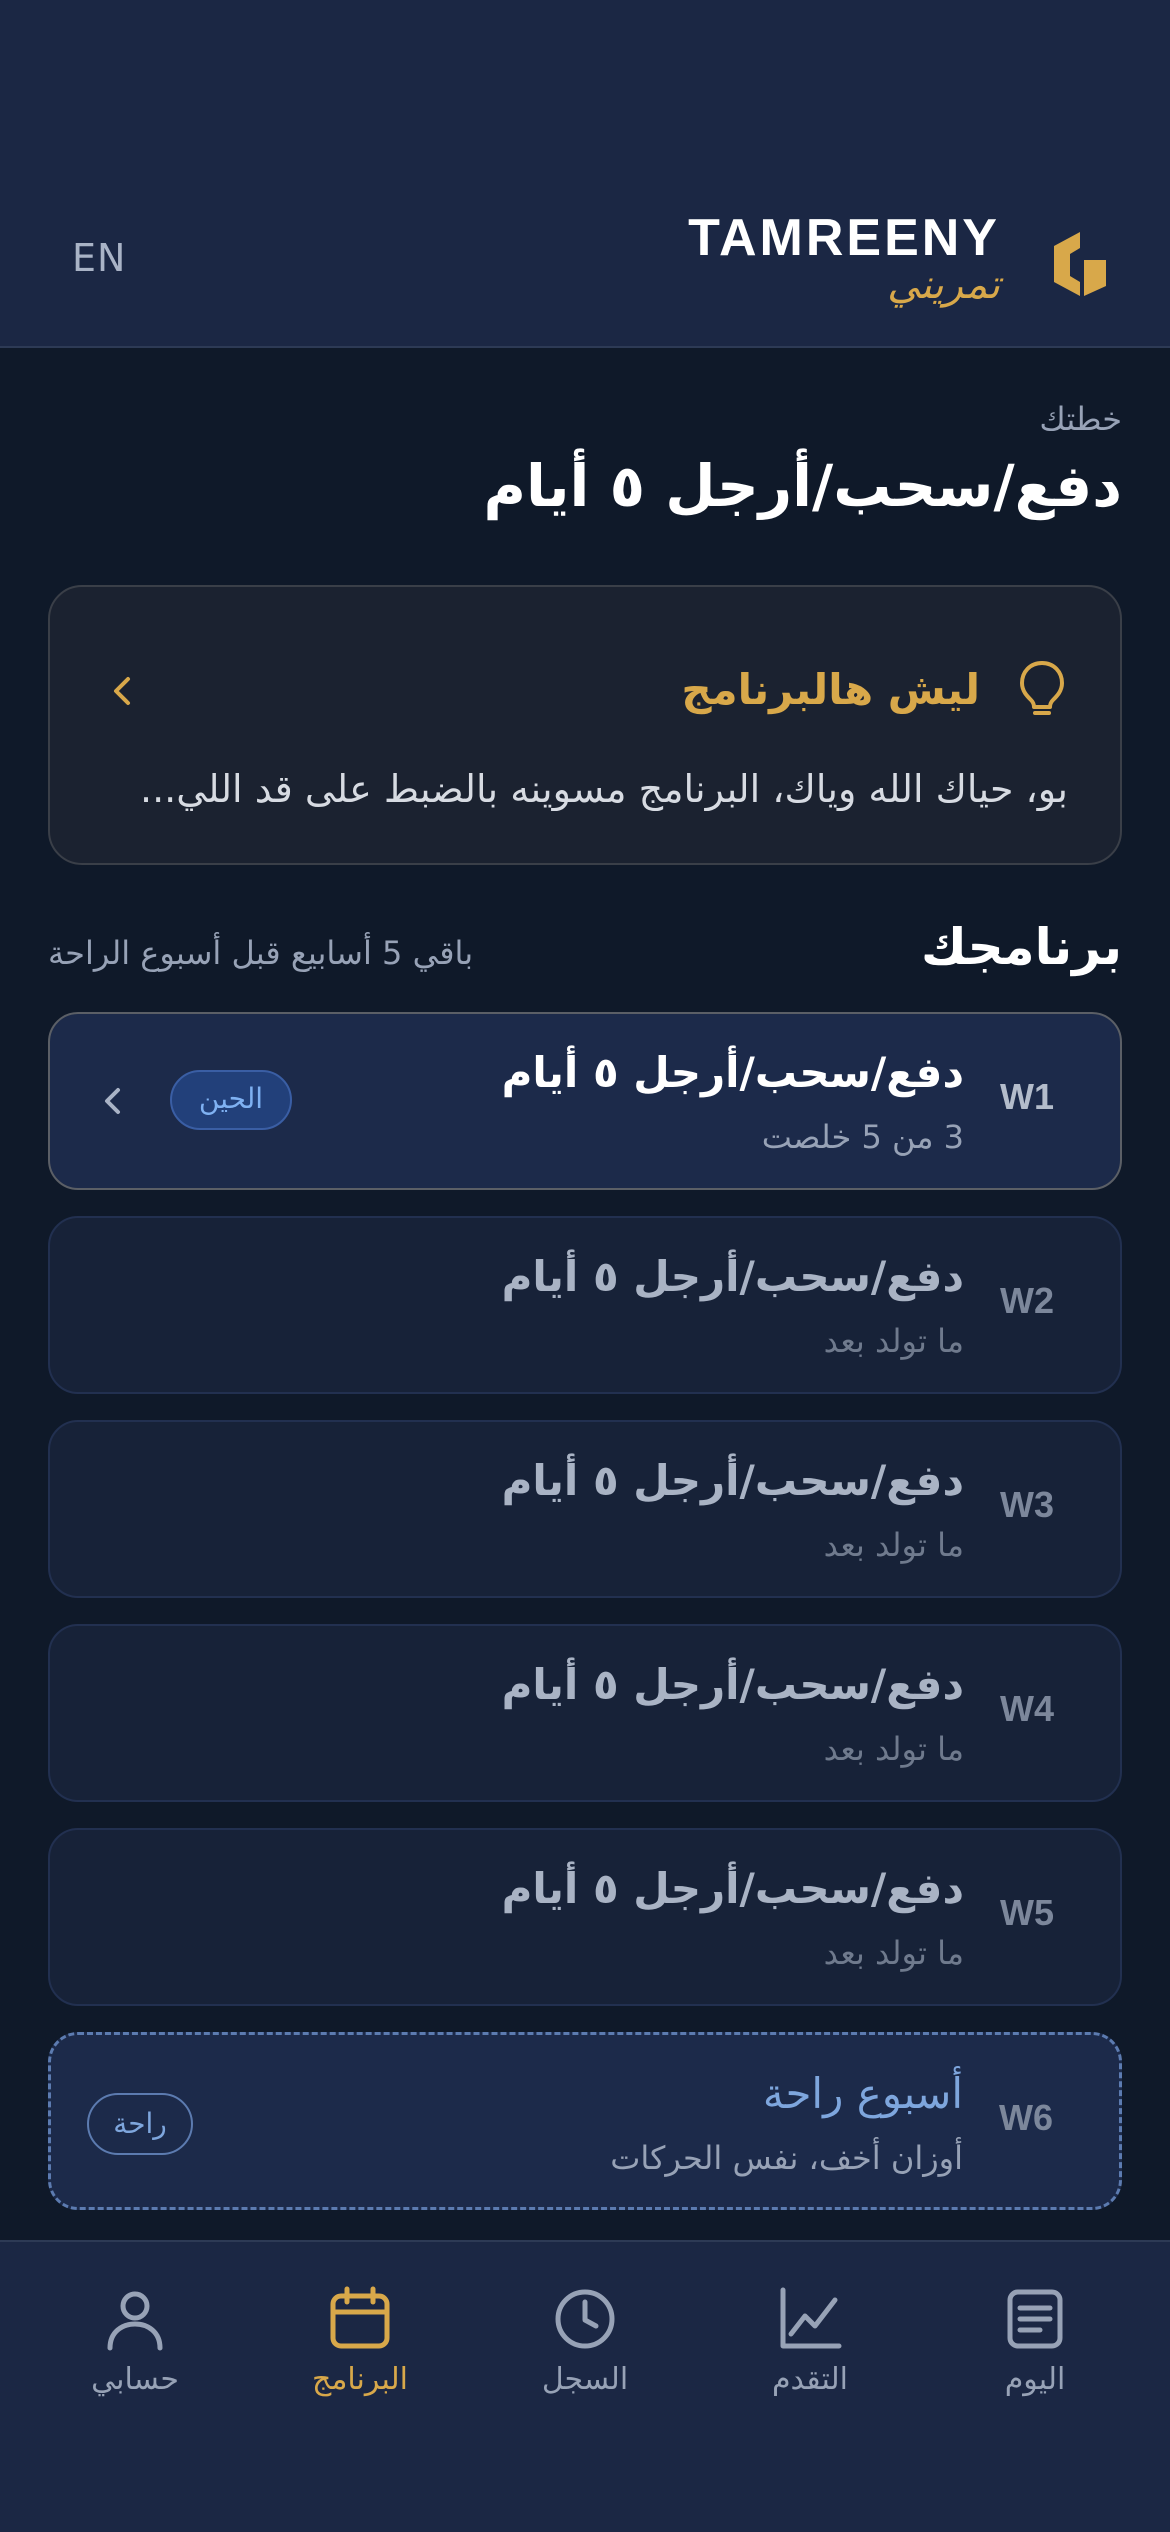 The height and width of the screenshot is (2532, 1170). What do you see at coordinates (810, 2351) in the screenshot?
I see `nav-item-progress: التقدم` at bounding box center [810, 2351].